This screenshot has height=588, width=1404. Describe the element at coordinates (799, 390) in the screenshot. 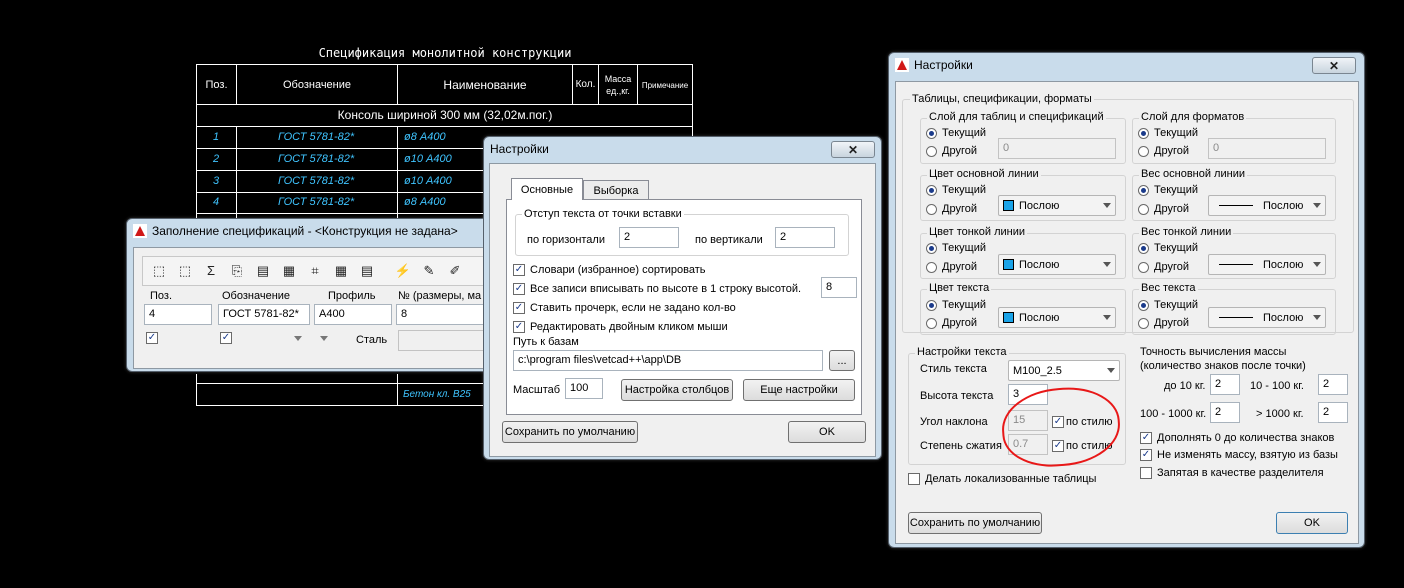

I see `more-settings-button: Еще настройки` at that location.